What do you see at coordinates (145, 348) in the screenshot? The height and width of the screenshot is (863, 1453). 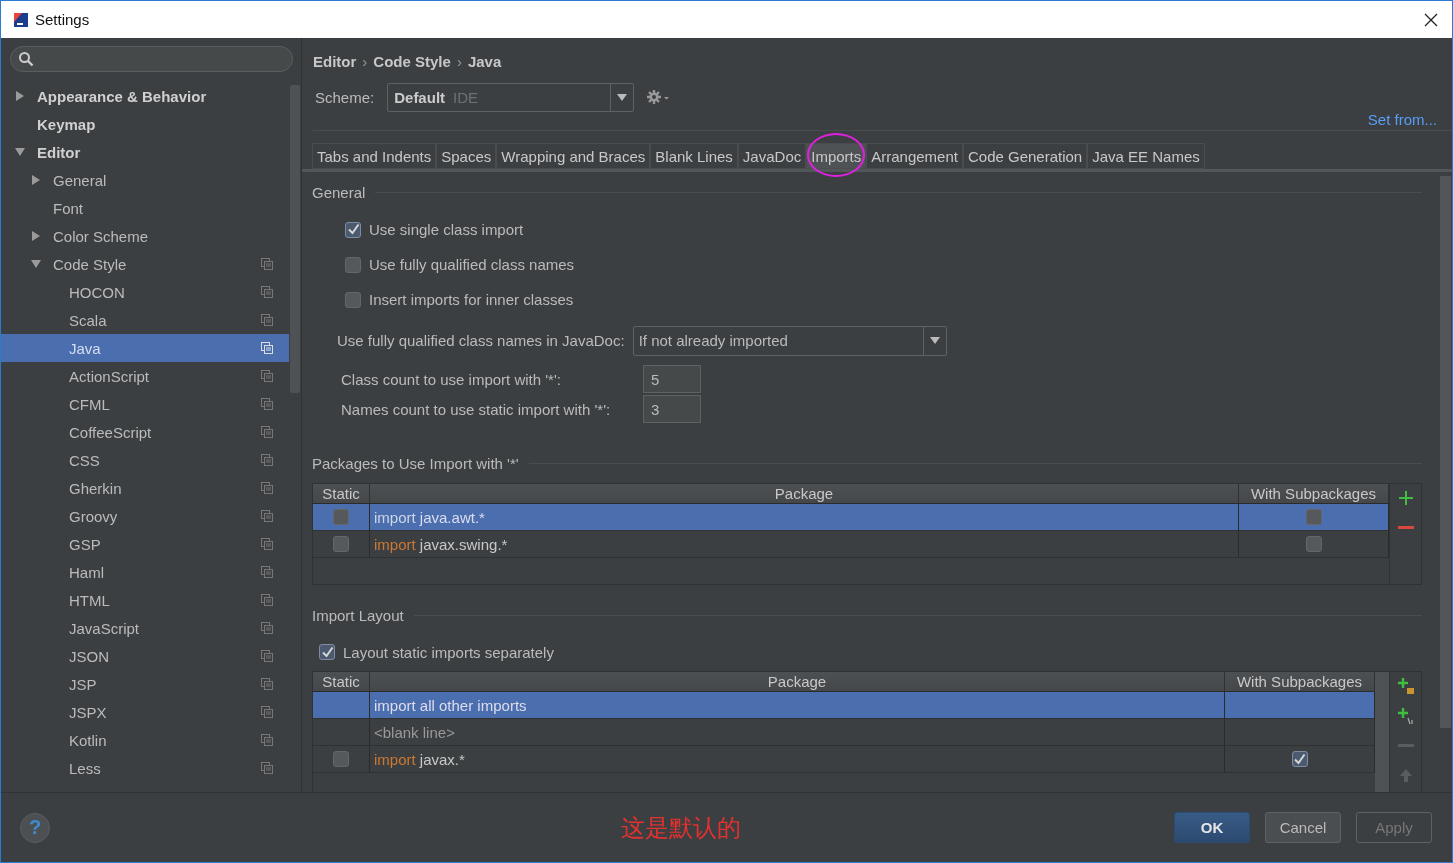 I see `tree-item: Java` at bounding box center [145, 348].